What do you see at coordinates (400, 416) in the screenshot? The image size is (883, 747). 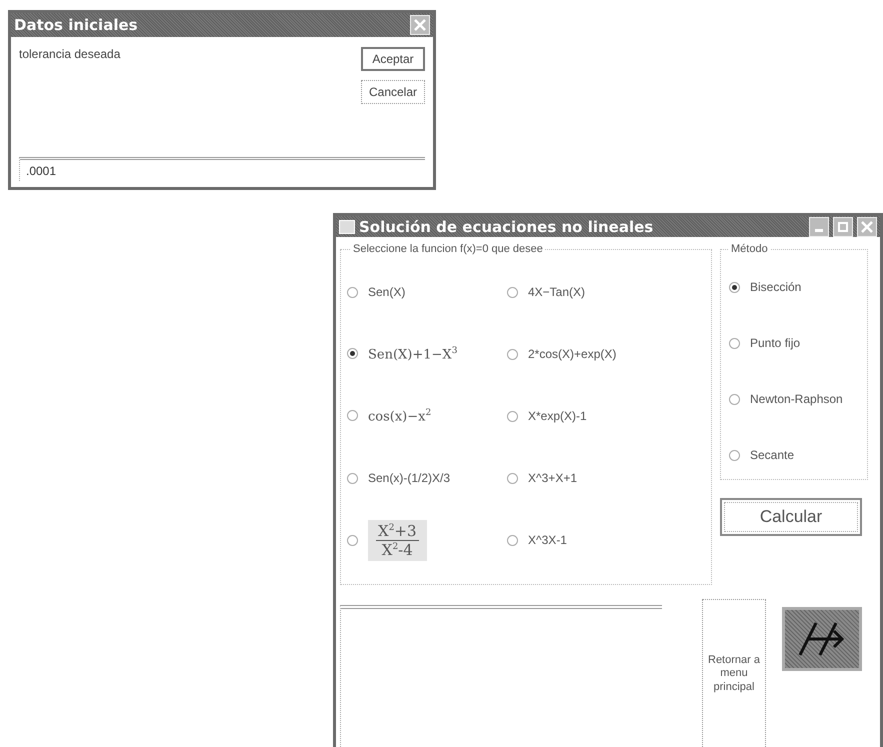 I see `option-label: cos(x)−x$^{2}$` at bounding box center [400, 416].